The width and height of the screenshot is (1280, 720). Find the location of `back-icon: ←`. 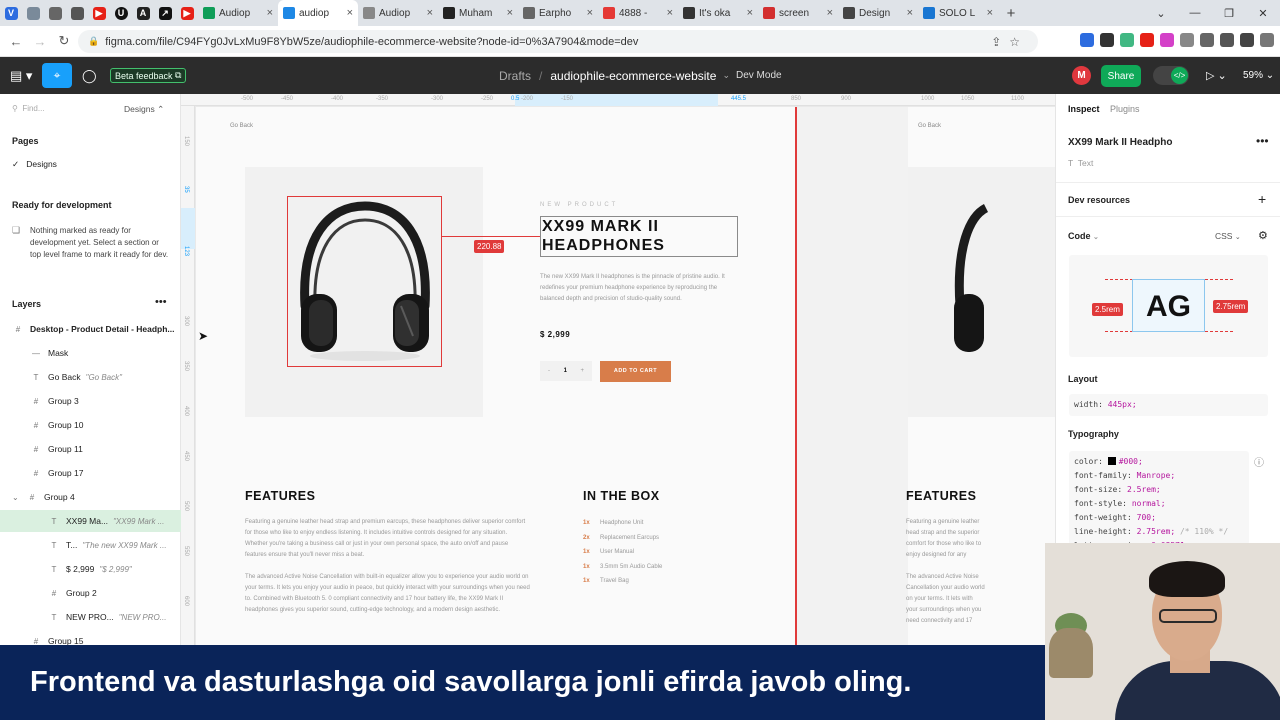

back-icon: ← is located at coordinates (16, 41).